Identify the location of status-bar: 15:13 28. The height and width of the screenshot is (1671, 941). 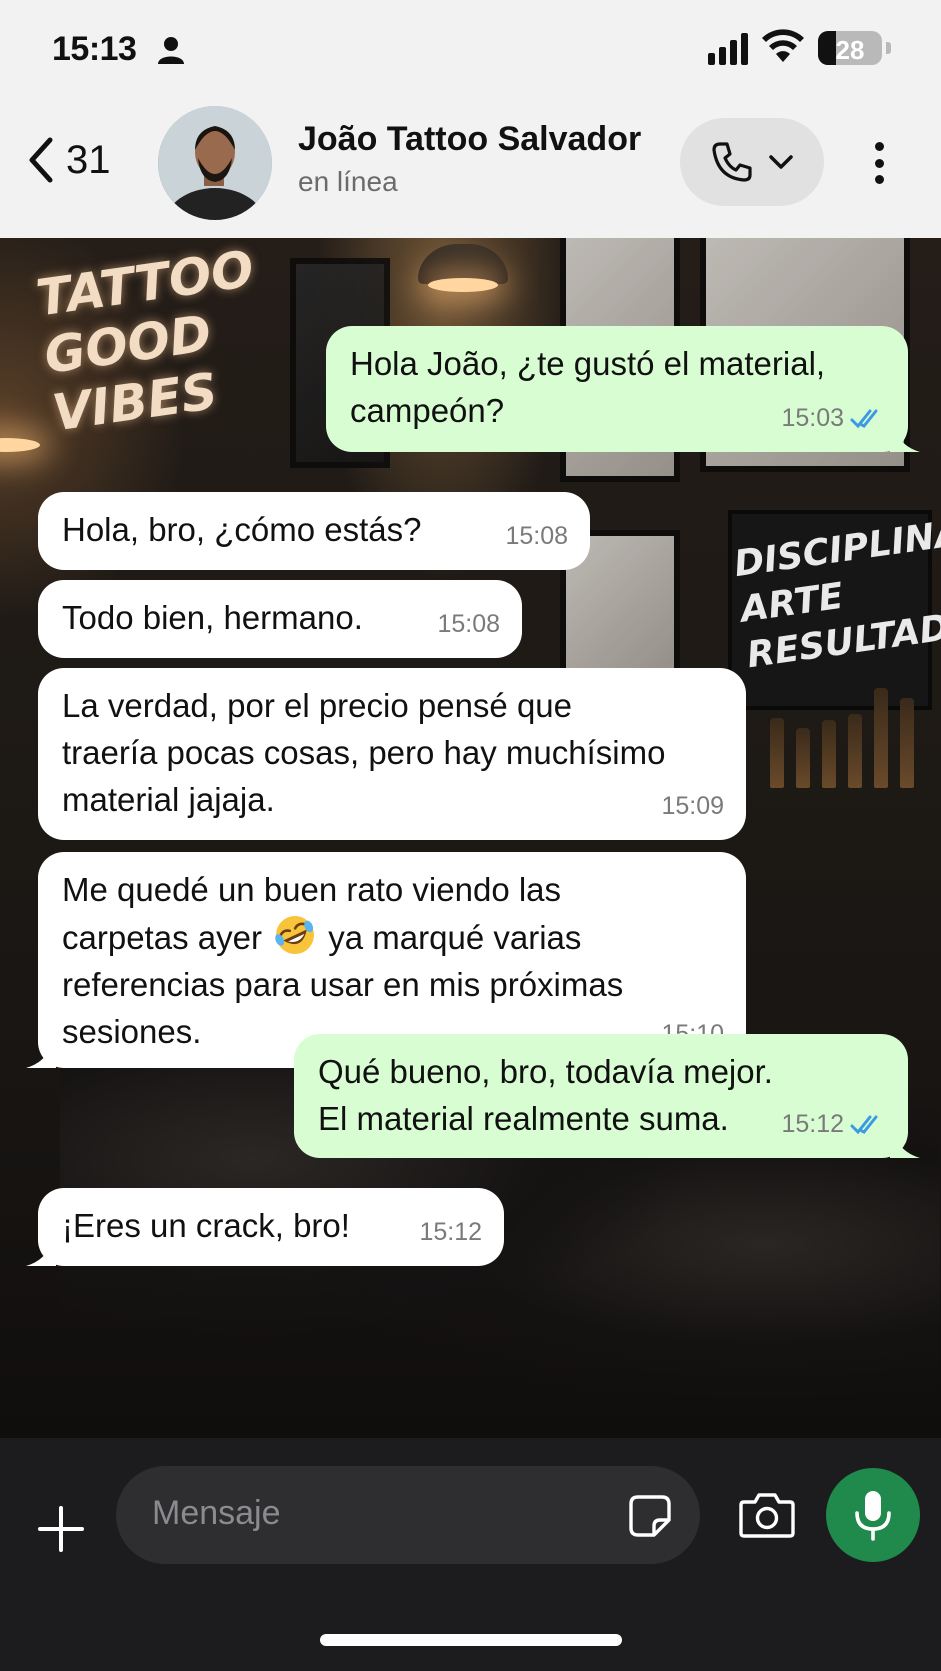
(470, 50).